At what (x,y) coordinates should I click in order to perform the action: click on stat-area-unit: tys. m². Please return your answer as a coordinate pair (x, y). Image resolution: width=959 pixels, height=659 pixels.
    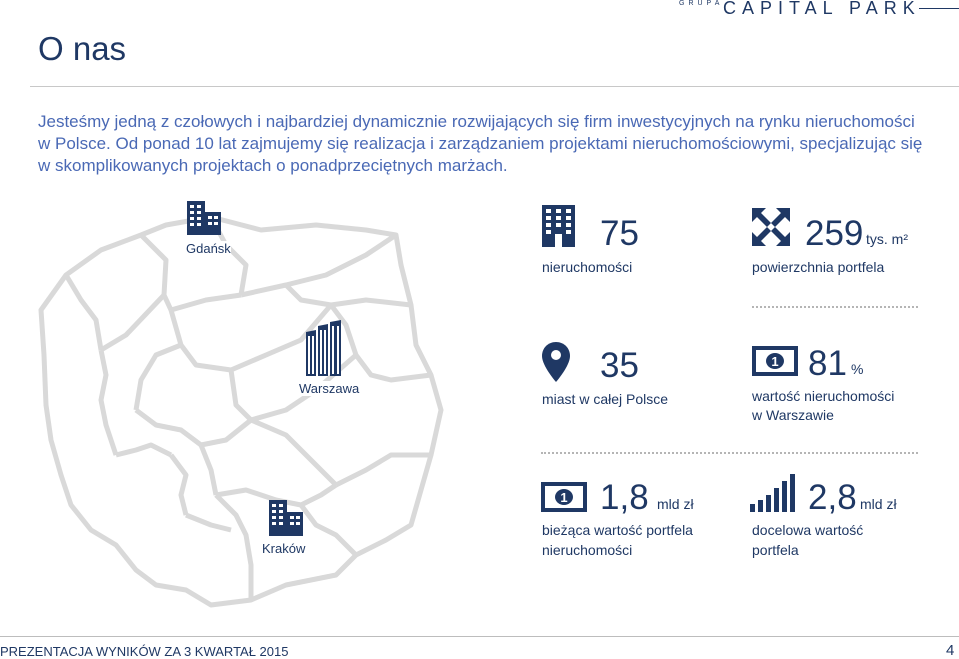
    Looking at the image, I should click on (887, 239).